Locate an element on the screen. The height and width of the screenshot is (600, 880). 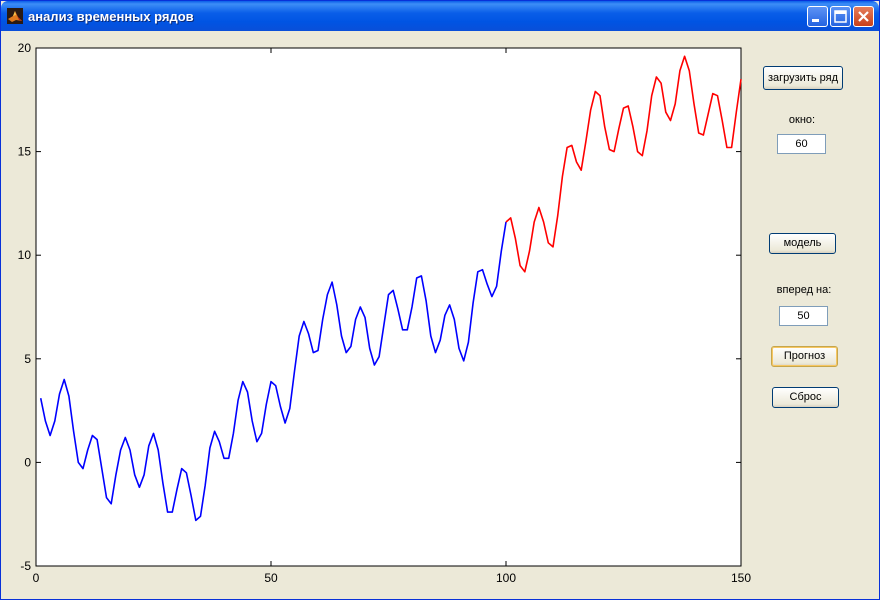
close-button is located at coordinates (863, 16).